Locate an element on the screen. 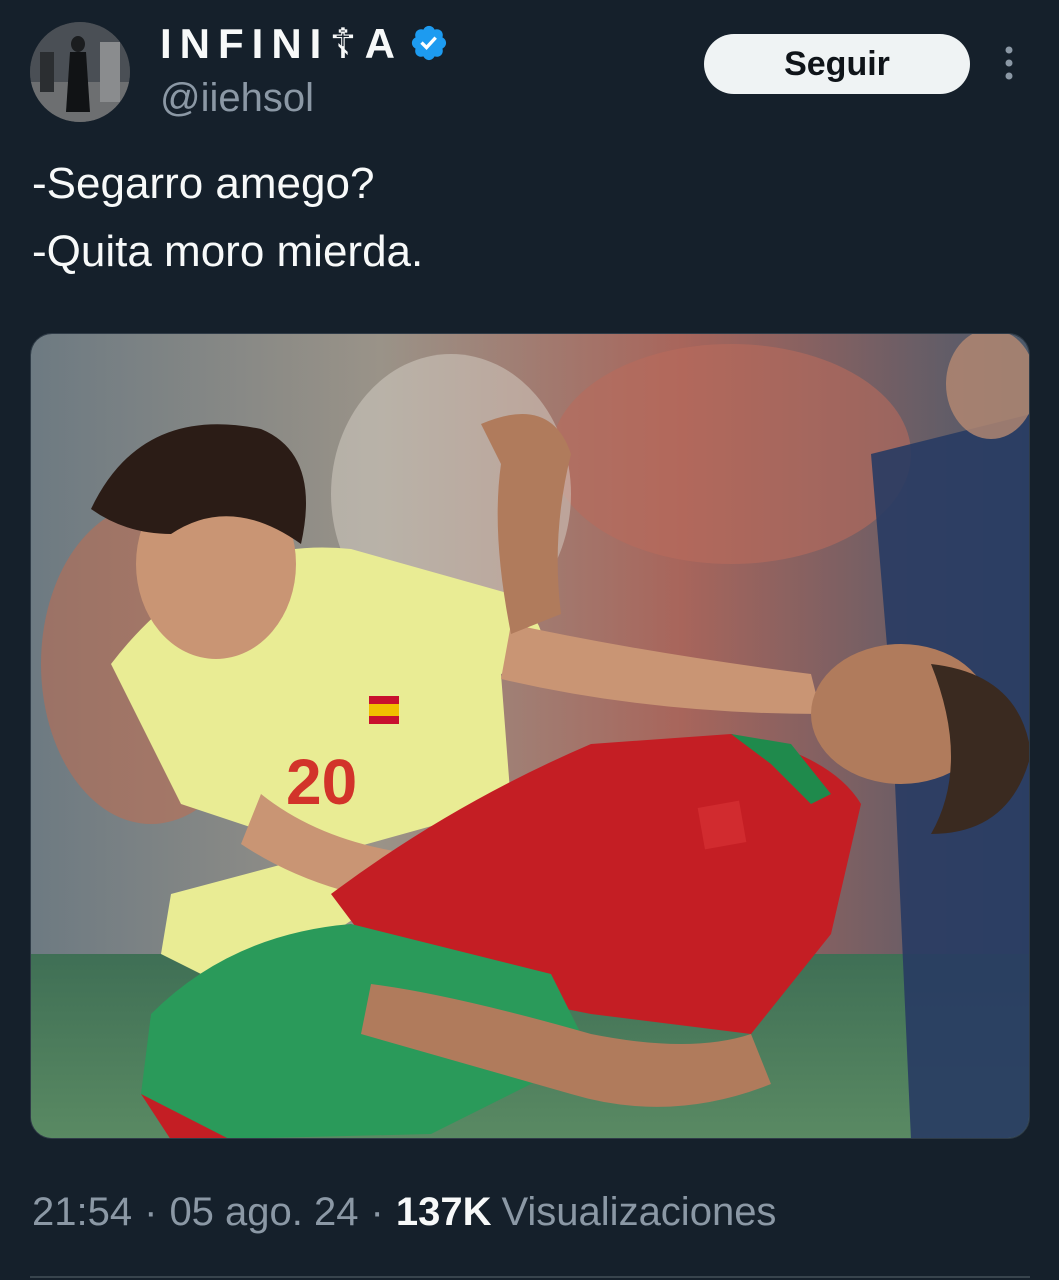  divider is located at coordinates (530, 1277).